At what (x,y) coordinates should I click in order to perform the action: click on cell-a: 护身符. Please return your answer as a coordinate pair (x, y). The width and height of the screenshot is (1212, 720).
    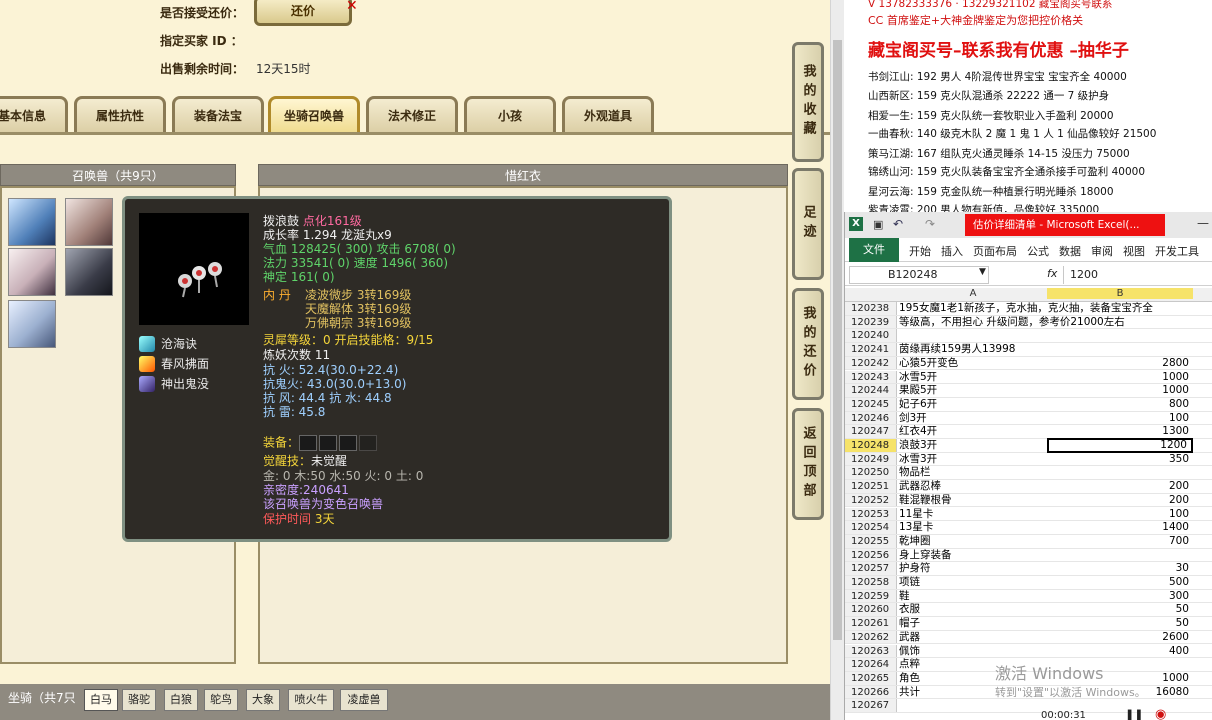
    Looking at the image, I should click on (973, 569).